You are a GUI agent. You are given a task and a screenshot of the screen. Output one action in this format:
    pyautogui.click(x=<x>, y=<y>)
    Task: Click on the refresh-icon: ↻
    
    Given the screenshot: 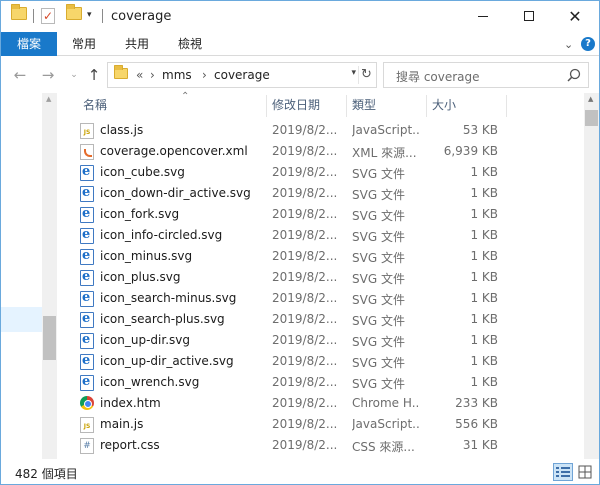 What is the action you would take?
    pyautogui.click(x=366, y=75)
    